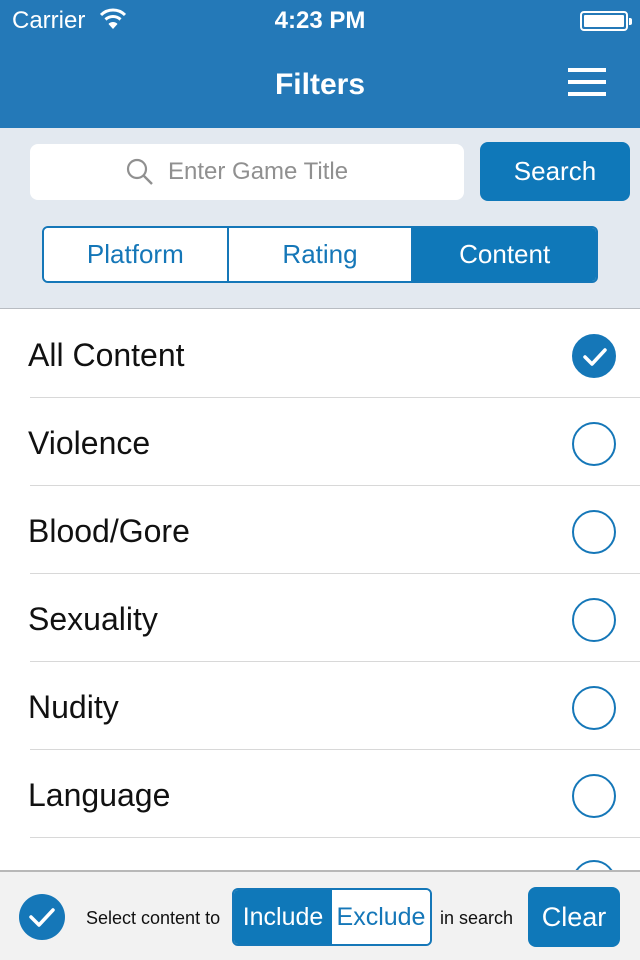  Describe the element at coordinates (334, 530) in the screenshot. I see `list-item-blood-gore: Blood/Gore` at that location.